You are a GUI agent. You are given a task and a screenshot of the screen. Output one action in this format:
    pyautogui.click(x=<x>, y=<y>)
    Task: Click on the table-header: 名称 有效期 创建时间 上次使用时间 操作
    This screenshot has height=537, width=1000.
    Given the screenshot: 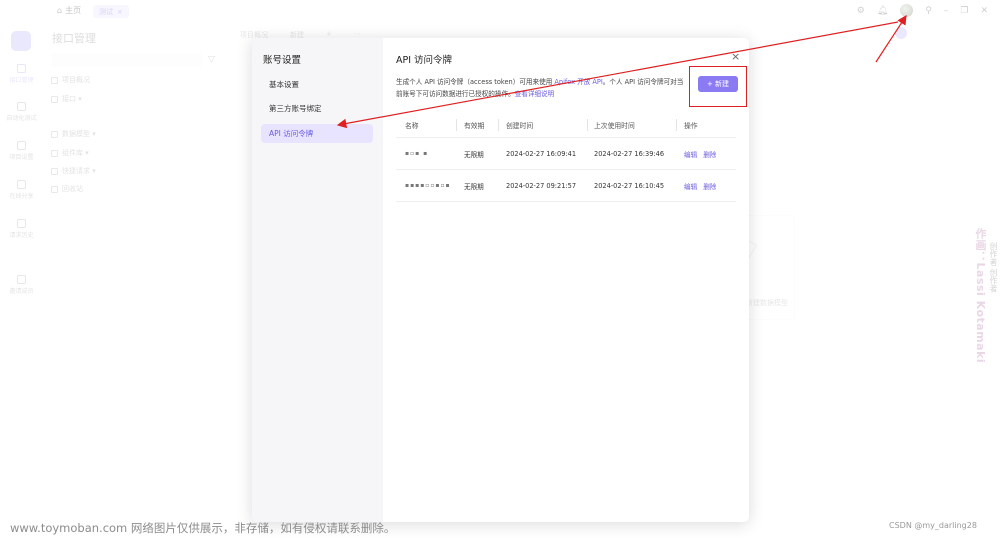 What is the action you would take?
    pyautogui.click(x=566, y=125)
    